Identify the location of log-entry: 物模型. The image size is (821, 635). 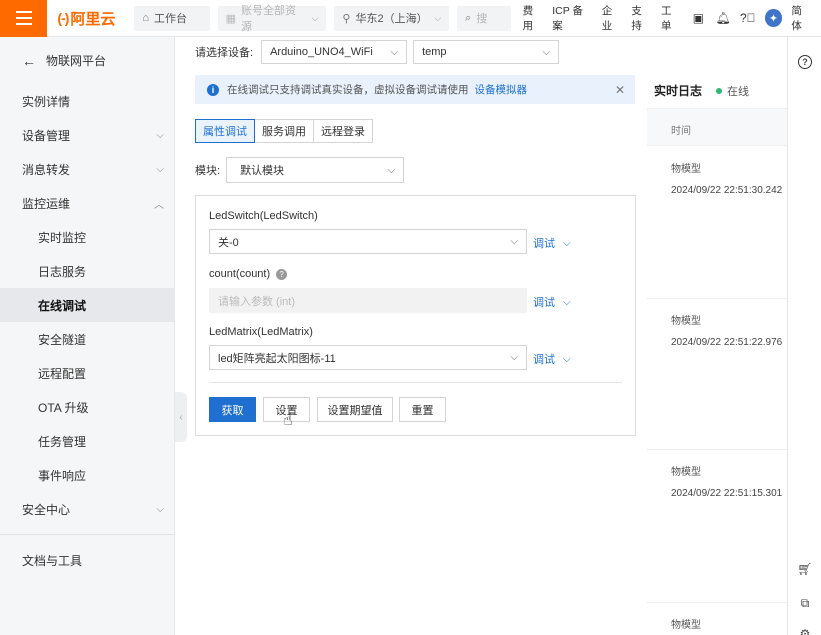
(686, 623).